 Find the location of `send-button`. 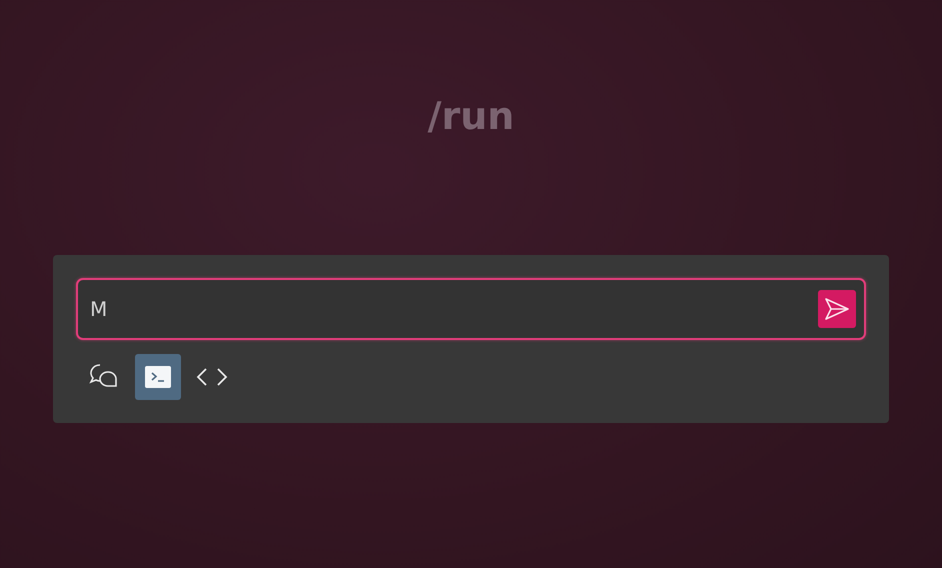

send-button is located at coordinates (837, 309).